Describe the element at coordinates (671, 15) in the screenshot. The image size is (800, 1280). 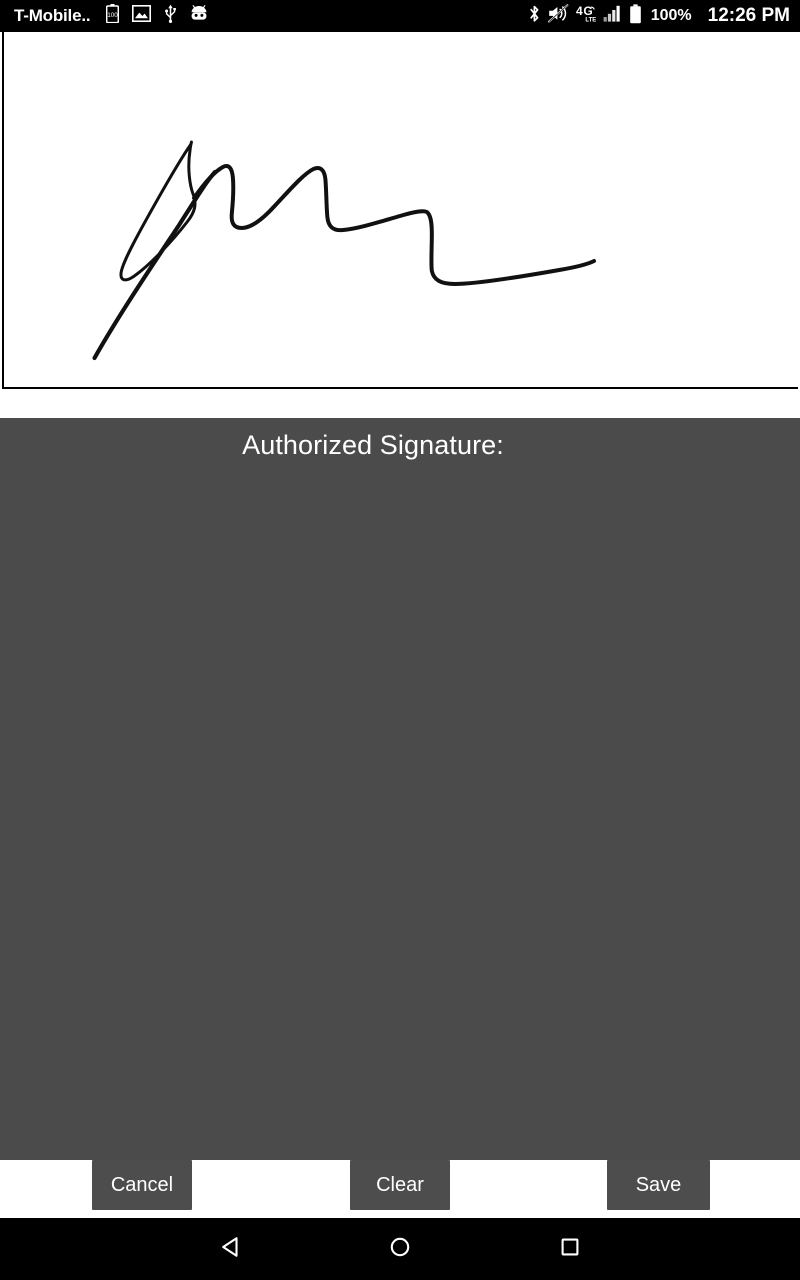
I see `battery-percent-label: 100%` at that location.